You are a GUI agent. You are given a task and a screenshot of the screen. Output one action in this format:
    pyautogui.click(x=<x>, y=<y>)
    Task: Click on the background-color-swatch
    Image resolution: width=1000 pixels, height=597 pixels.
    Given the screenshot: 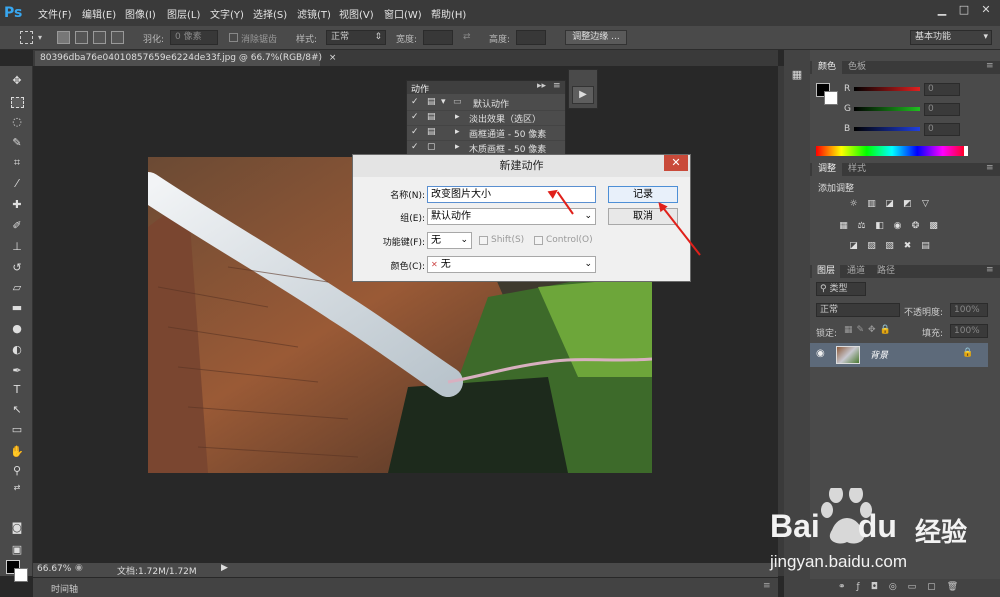 What is the action you would take?
    pyautogui.click(x=831, y=98)
    